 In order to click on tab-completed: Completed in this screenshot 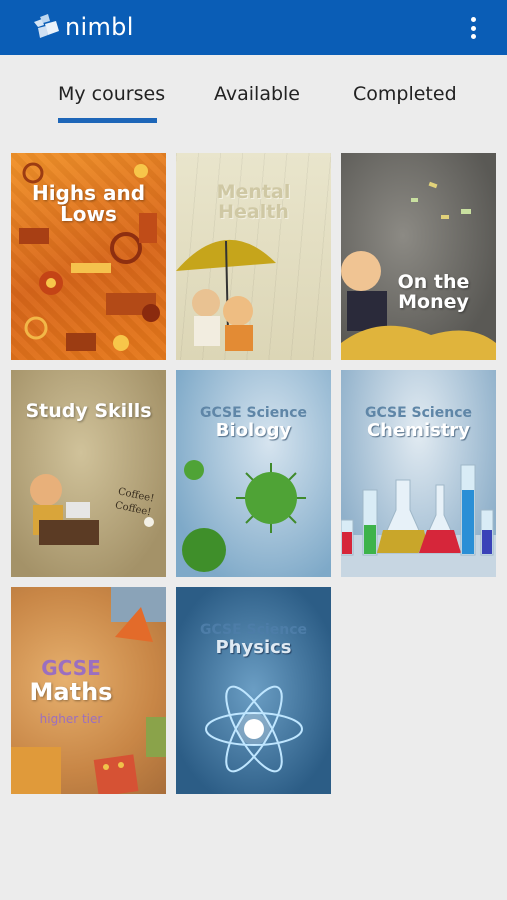, I will do `click(405, 94)`.